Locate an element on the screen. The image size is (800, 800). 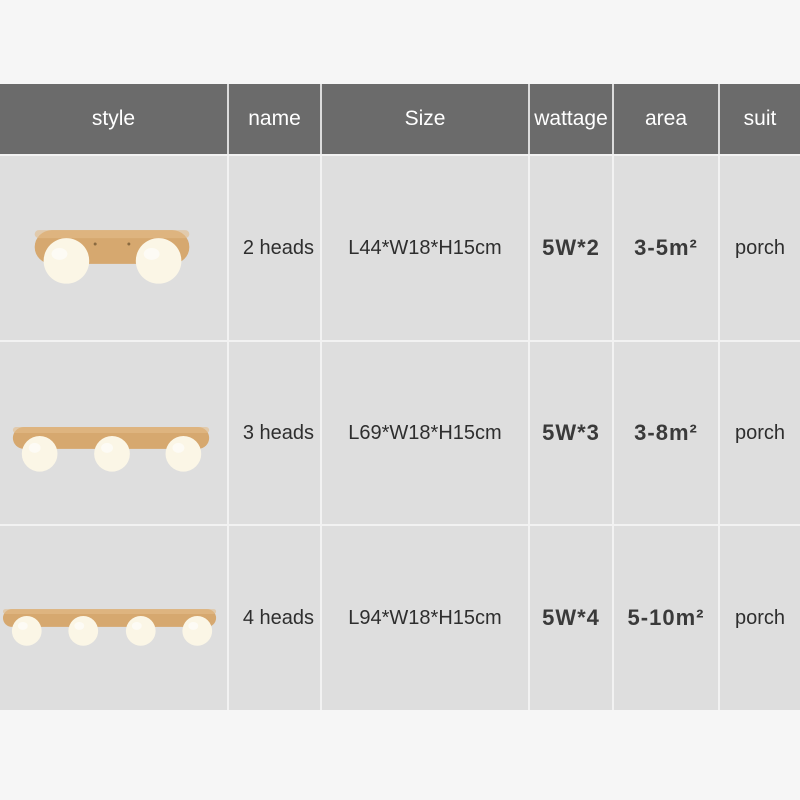
lamp-3-heads-icon is located at coordinates (111, 449).